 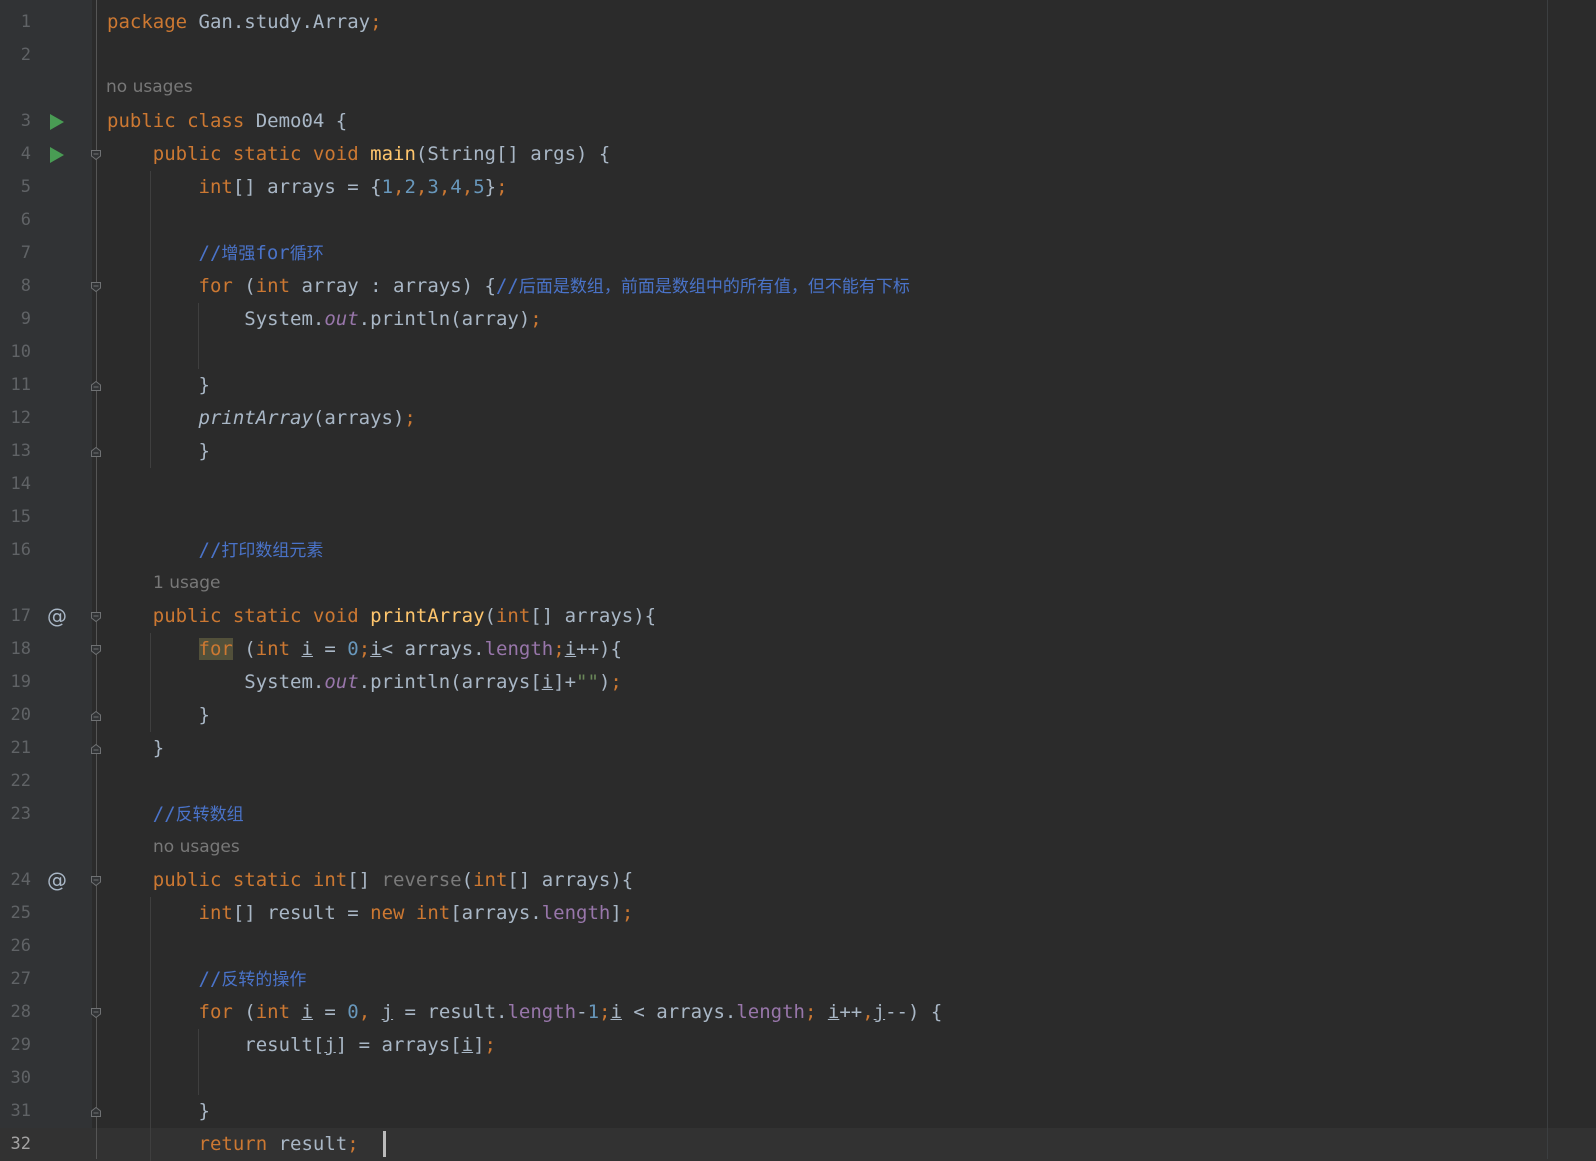 What do you see at coordinates (798, 748) in the screenshot?
I see `code-line: 21 }` at bounding box center [798, 748].